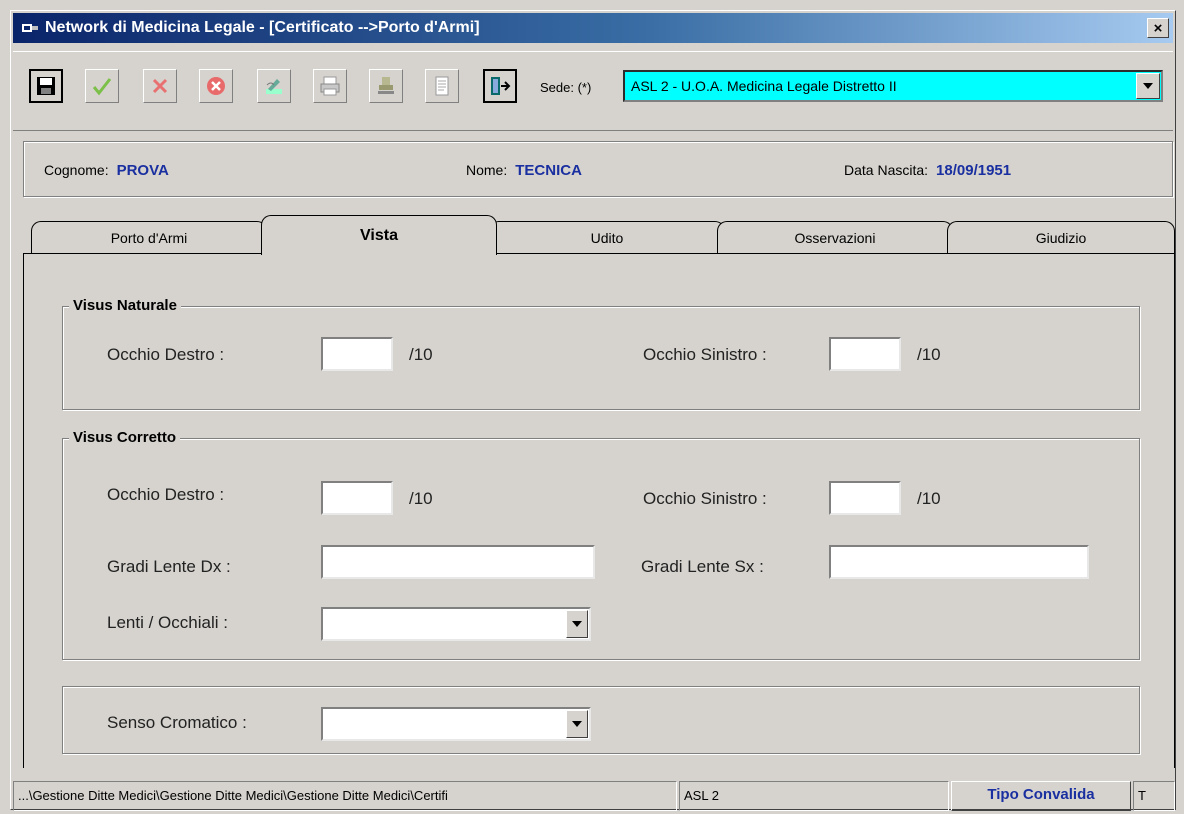  I want to click on close-icon: ×, so click(1158, 28).